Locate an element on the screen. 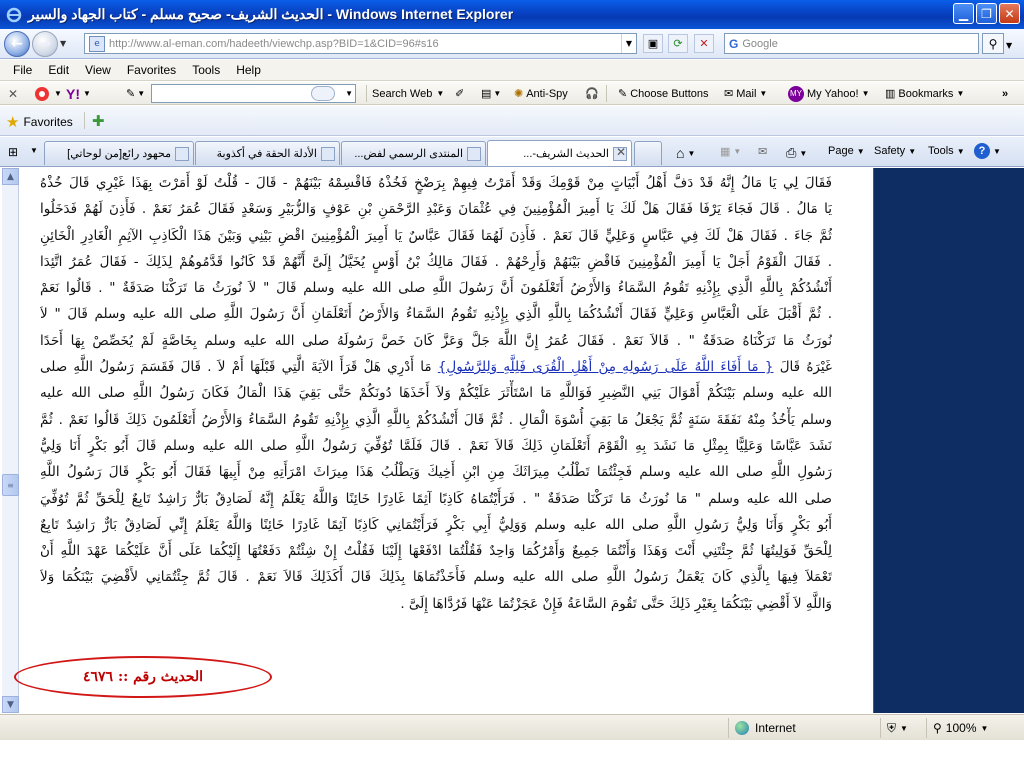 The width and height of the screenshot is (1024, 768). my-yahoo-button: MY My Yahoo! ▼ is located at coordinates (829, 93).